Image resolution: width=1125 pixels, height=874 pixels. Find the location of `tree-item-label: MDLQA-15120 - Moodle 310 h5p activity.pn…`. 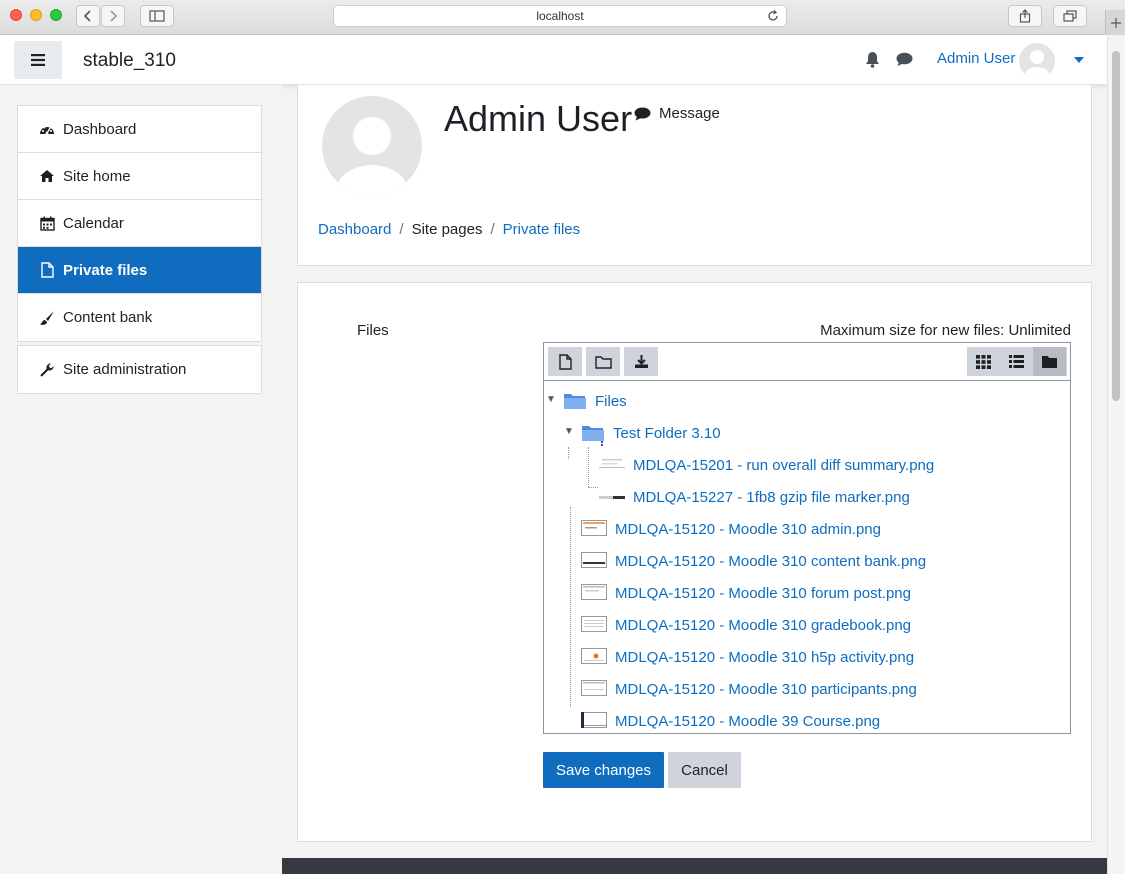

tree-item-label: MDLQA-15120 - Moodle 310 h5p activity.pn… is located at coordinates (765, 657).